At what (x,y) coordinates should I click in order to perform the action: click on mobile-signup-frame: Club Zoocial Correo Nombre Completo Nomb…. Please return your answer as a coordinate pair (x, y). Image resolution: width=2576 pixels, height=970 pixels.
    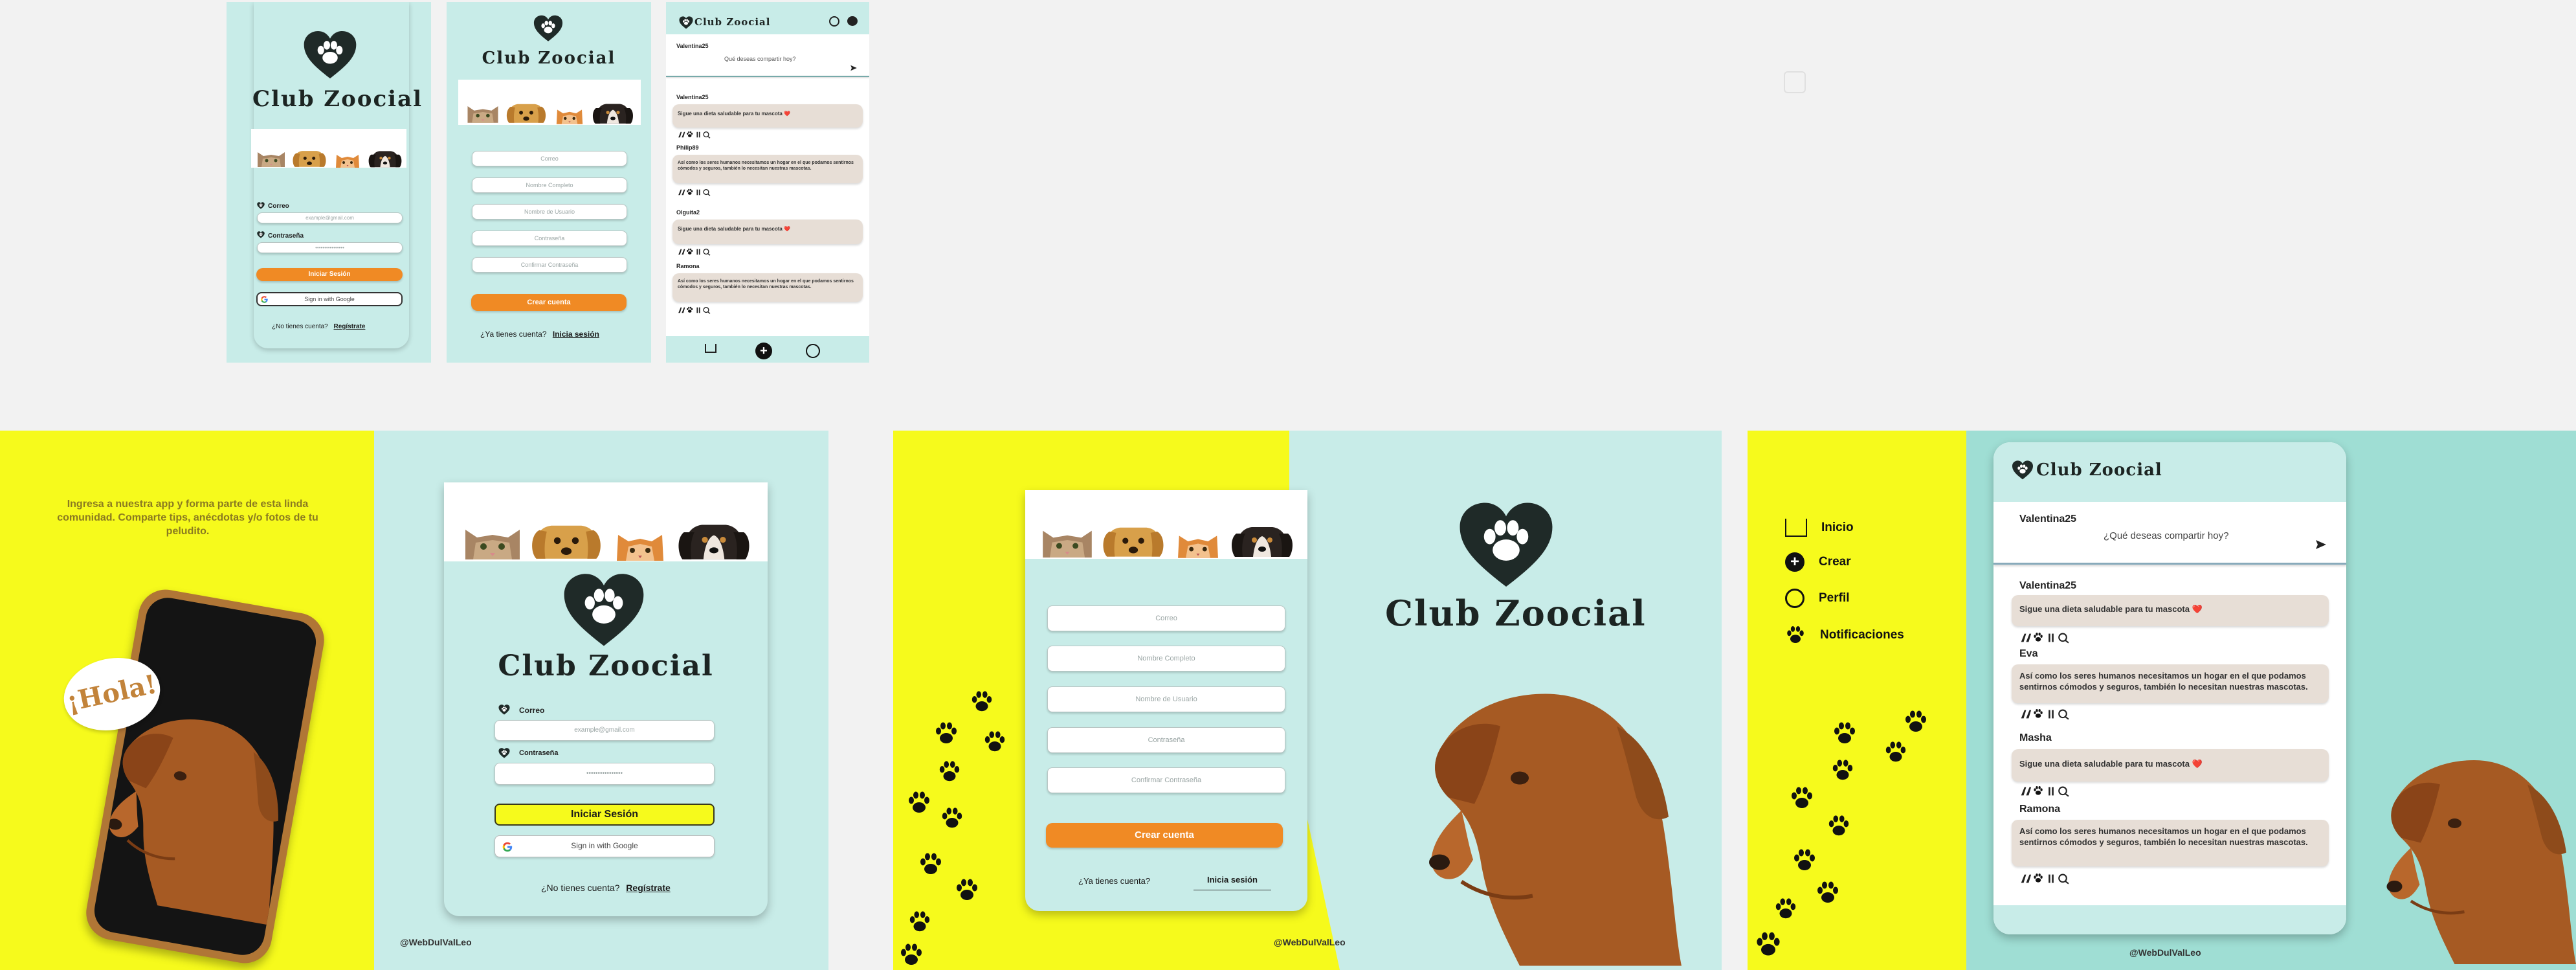
    Looking at the image, I should click on (549, 182).